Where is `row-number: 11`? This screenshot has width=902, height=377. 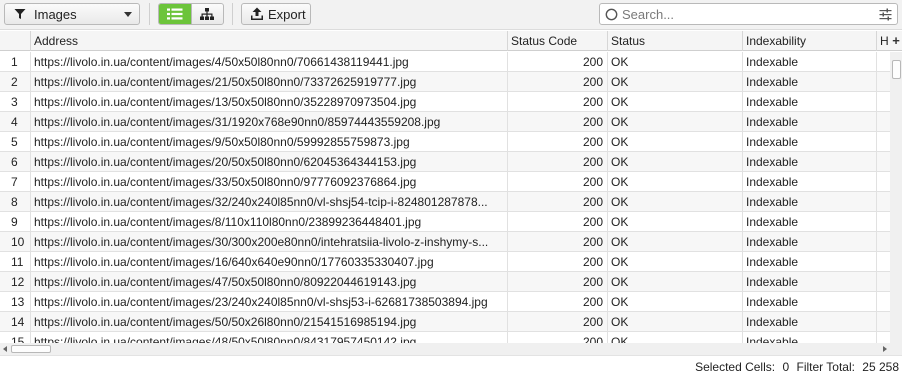 row-number: 11 is located at coordinates (15, 262).